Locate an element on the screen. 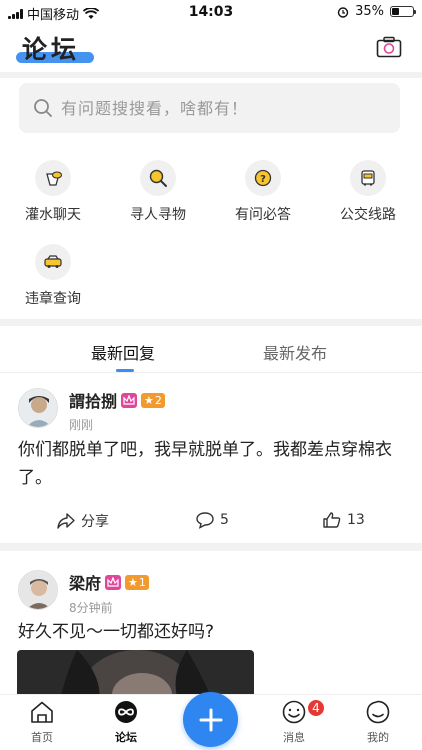 Image resolution: width=422 pixels, height=750 pixels. profile-icon is located at coordinates (378, 712).